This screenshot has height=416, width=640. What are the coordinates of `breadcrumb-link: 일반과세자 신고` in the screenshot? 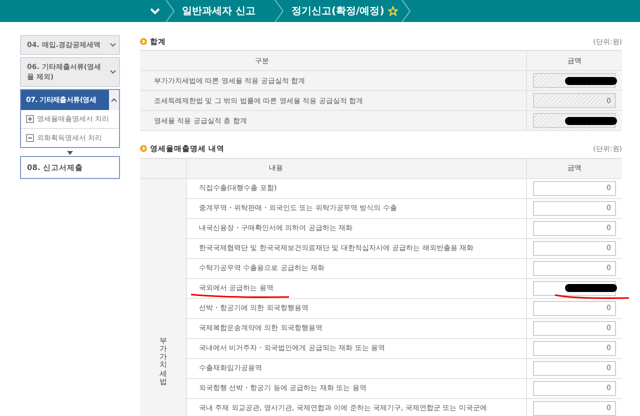 It's located at (219, 11).